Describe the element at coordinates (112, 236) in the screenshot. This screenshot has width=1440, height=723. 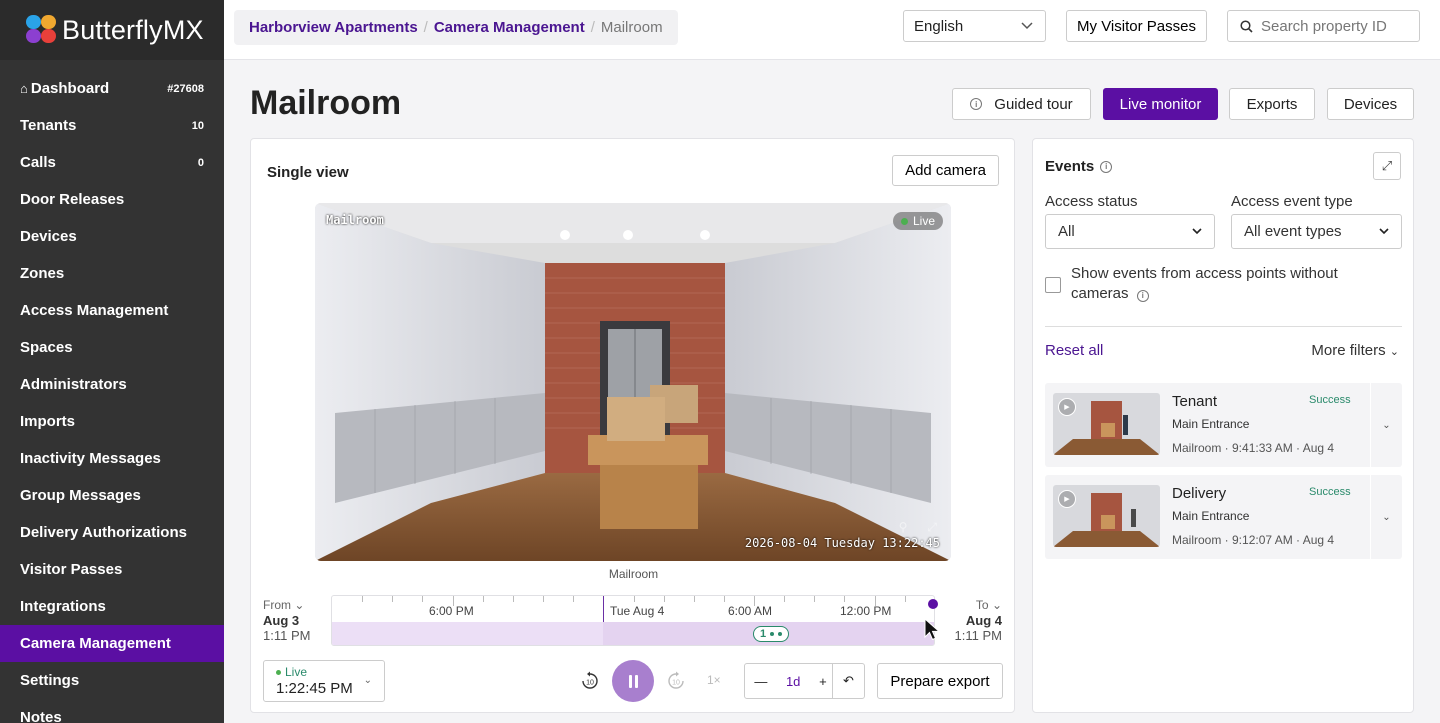
I see `sidebar-item-devices: Devices` at that location.